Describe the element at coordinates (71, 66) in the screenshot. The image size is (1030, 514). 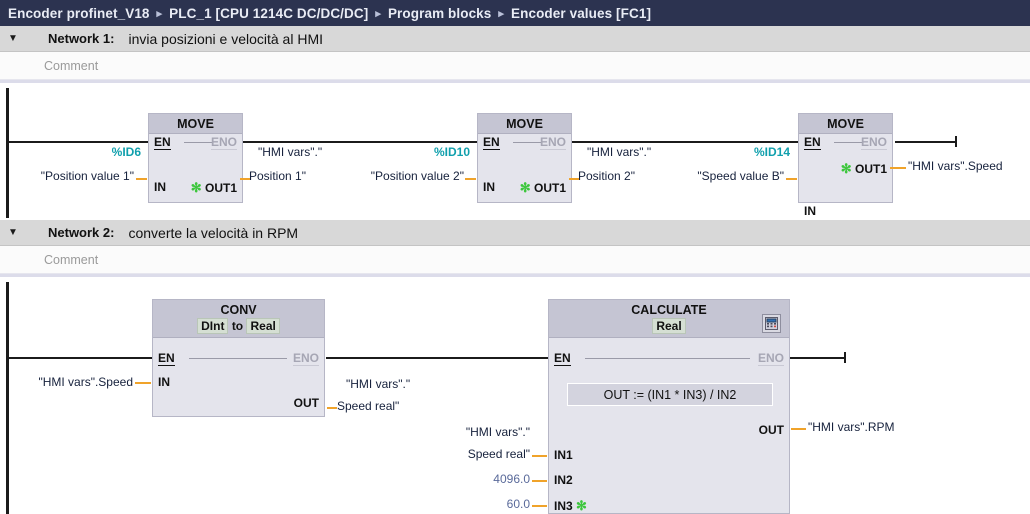
I see `network-1-comment: Comment` at that location.